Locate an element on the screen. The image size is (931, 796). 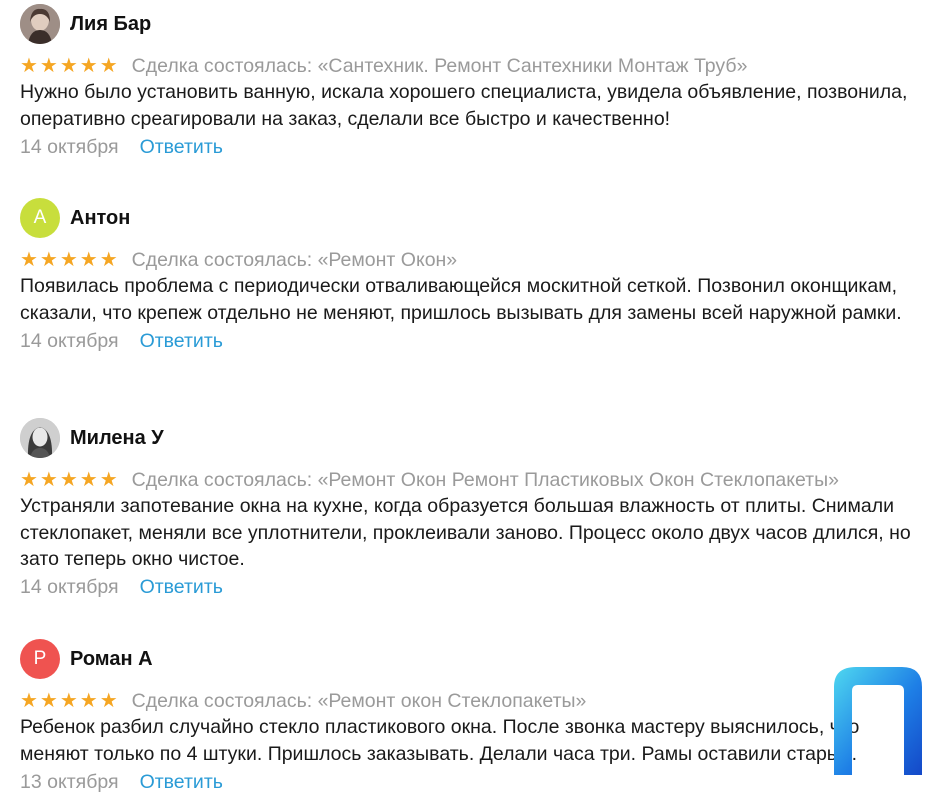
avatar: А is located at coordinates (40, 218).